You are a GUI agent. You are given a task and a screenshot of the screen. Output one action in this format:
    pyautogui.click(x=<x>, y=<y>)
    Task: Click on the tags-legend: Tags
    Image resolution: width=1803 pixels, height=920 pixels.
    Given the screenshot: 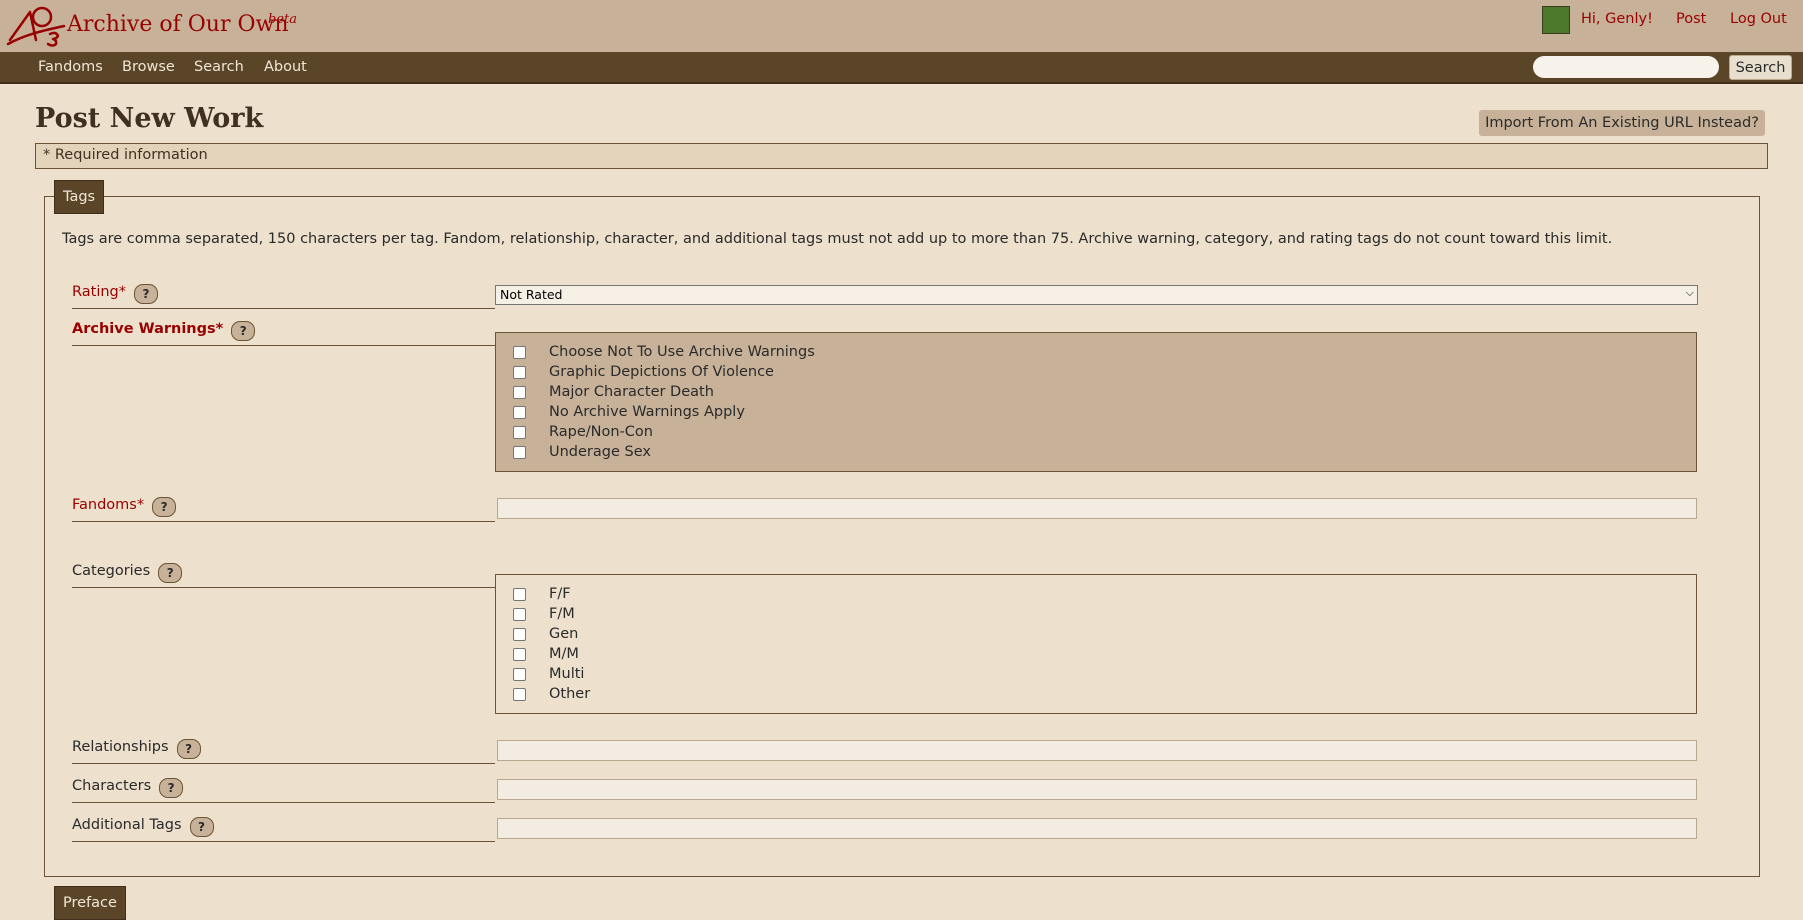 What is the action you would take?
    pyautogui.click(x=79, y=197)
    